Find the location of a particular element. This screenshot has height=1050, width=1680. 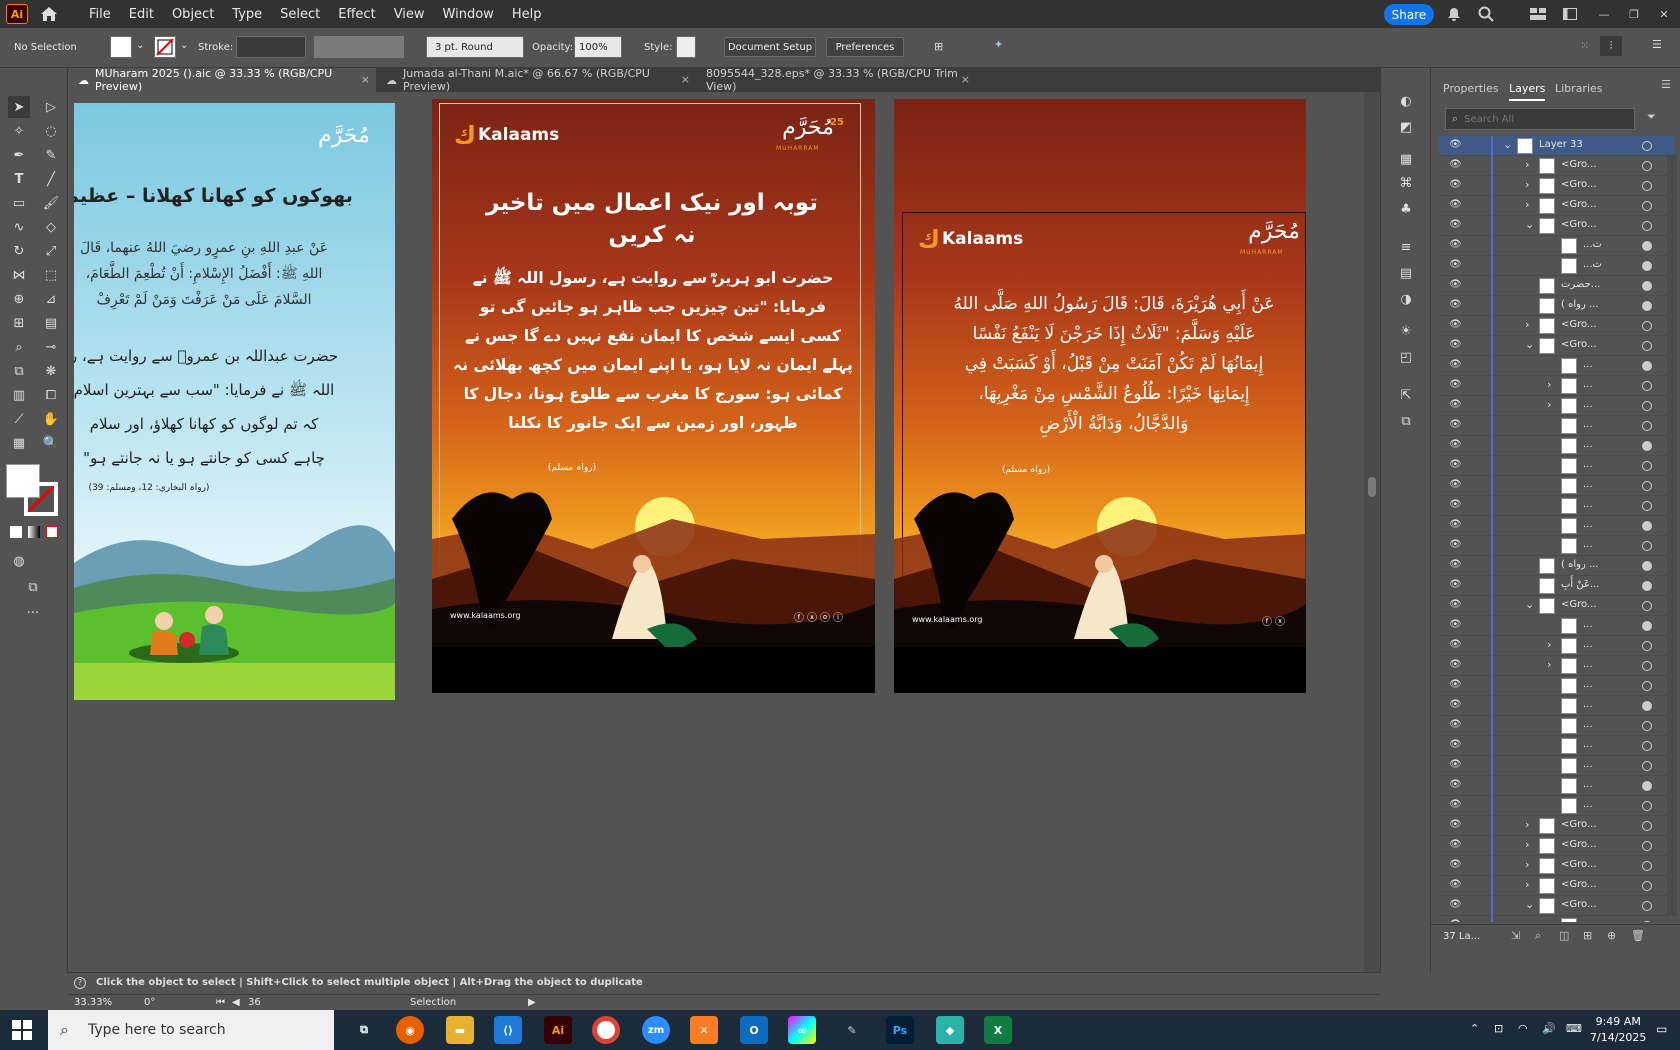

rotate-view: 0° is located at coordinates (149, 1002).